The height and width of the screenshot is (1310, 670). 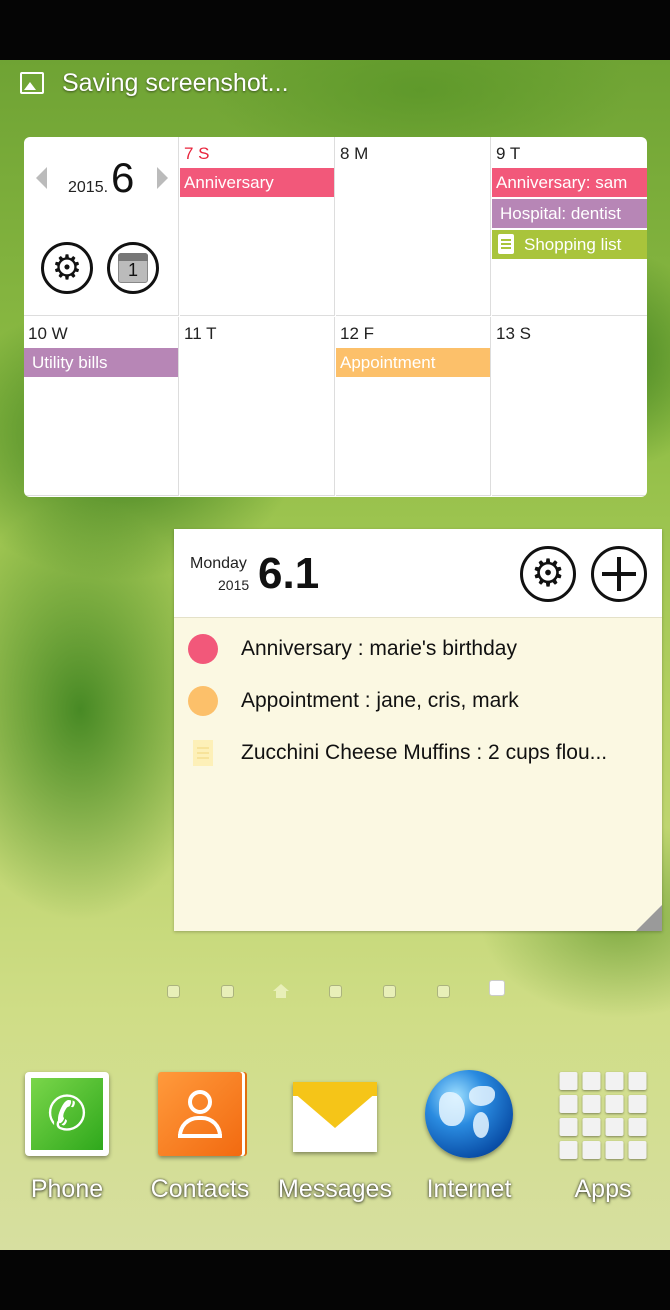 I want to click on calendar-event-title: Hospital: dentist, so click(x=560, y=213).